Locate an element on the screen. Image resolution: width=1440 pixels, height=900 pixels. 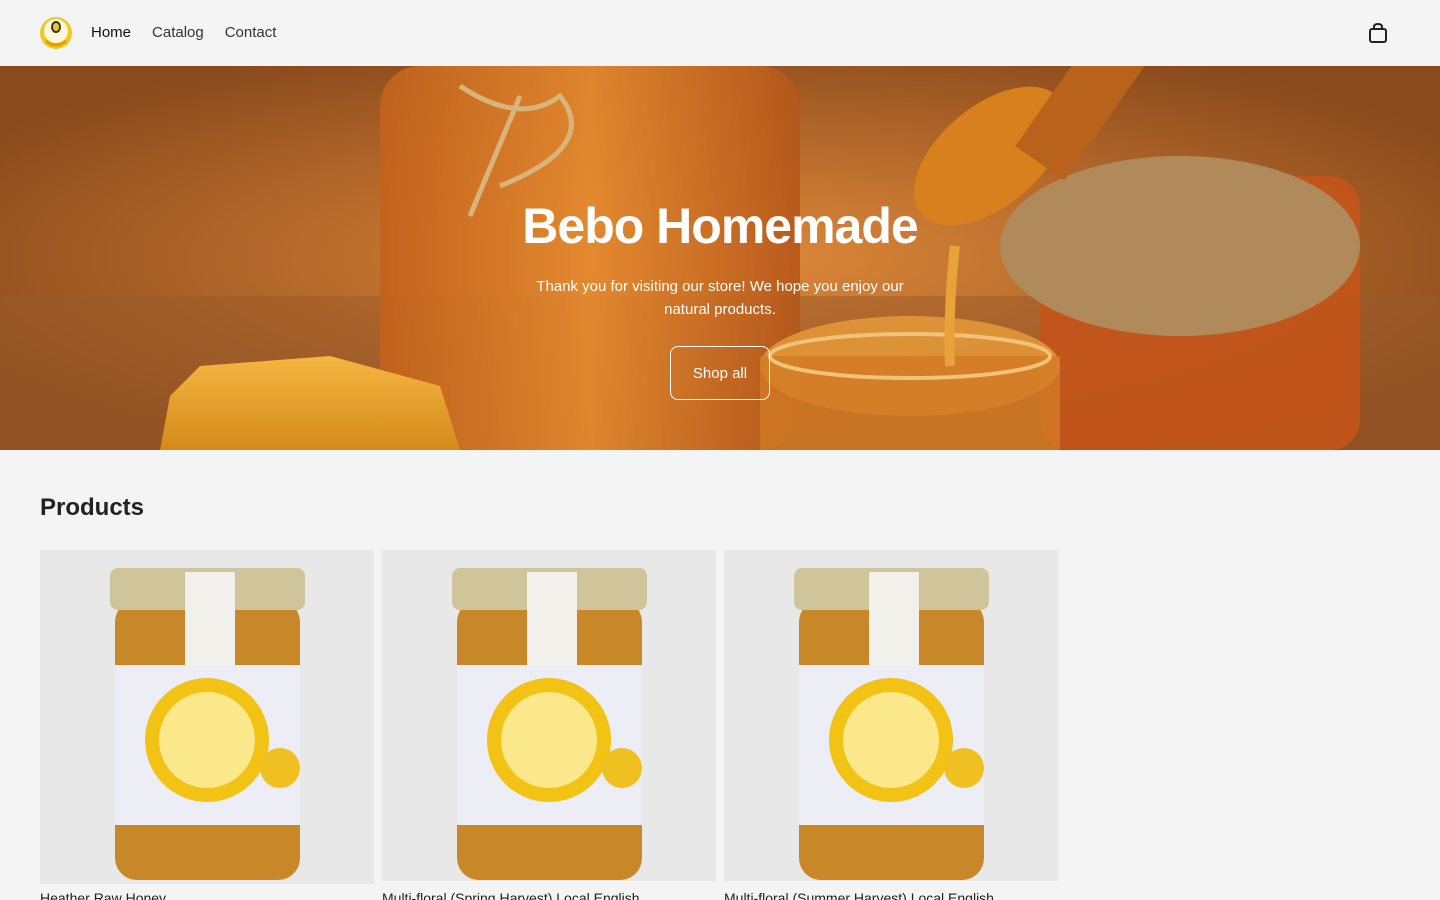
main-nav: Home Catalog Contact is located at coordinates (194, 33).